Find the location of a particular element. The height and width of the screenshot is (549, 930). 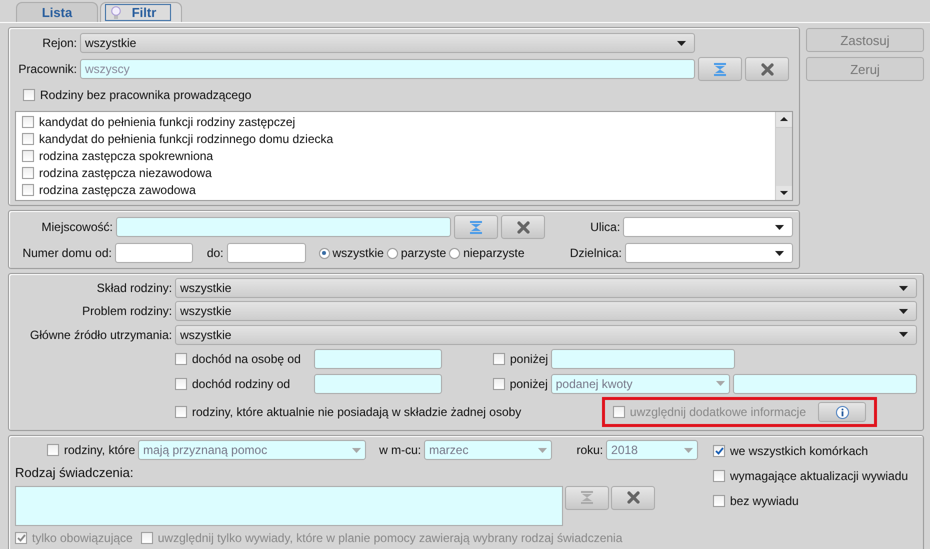

checkbox-label: uwzględnij dodatkowe informacje is located at coordinates (718, 412).